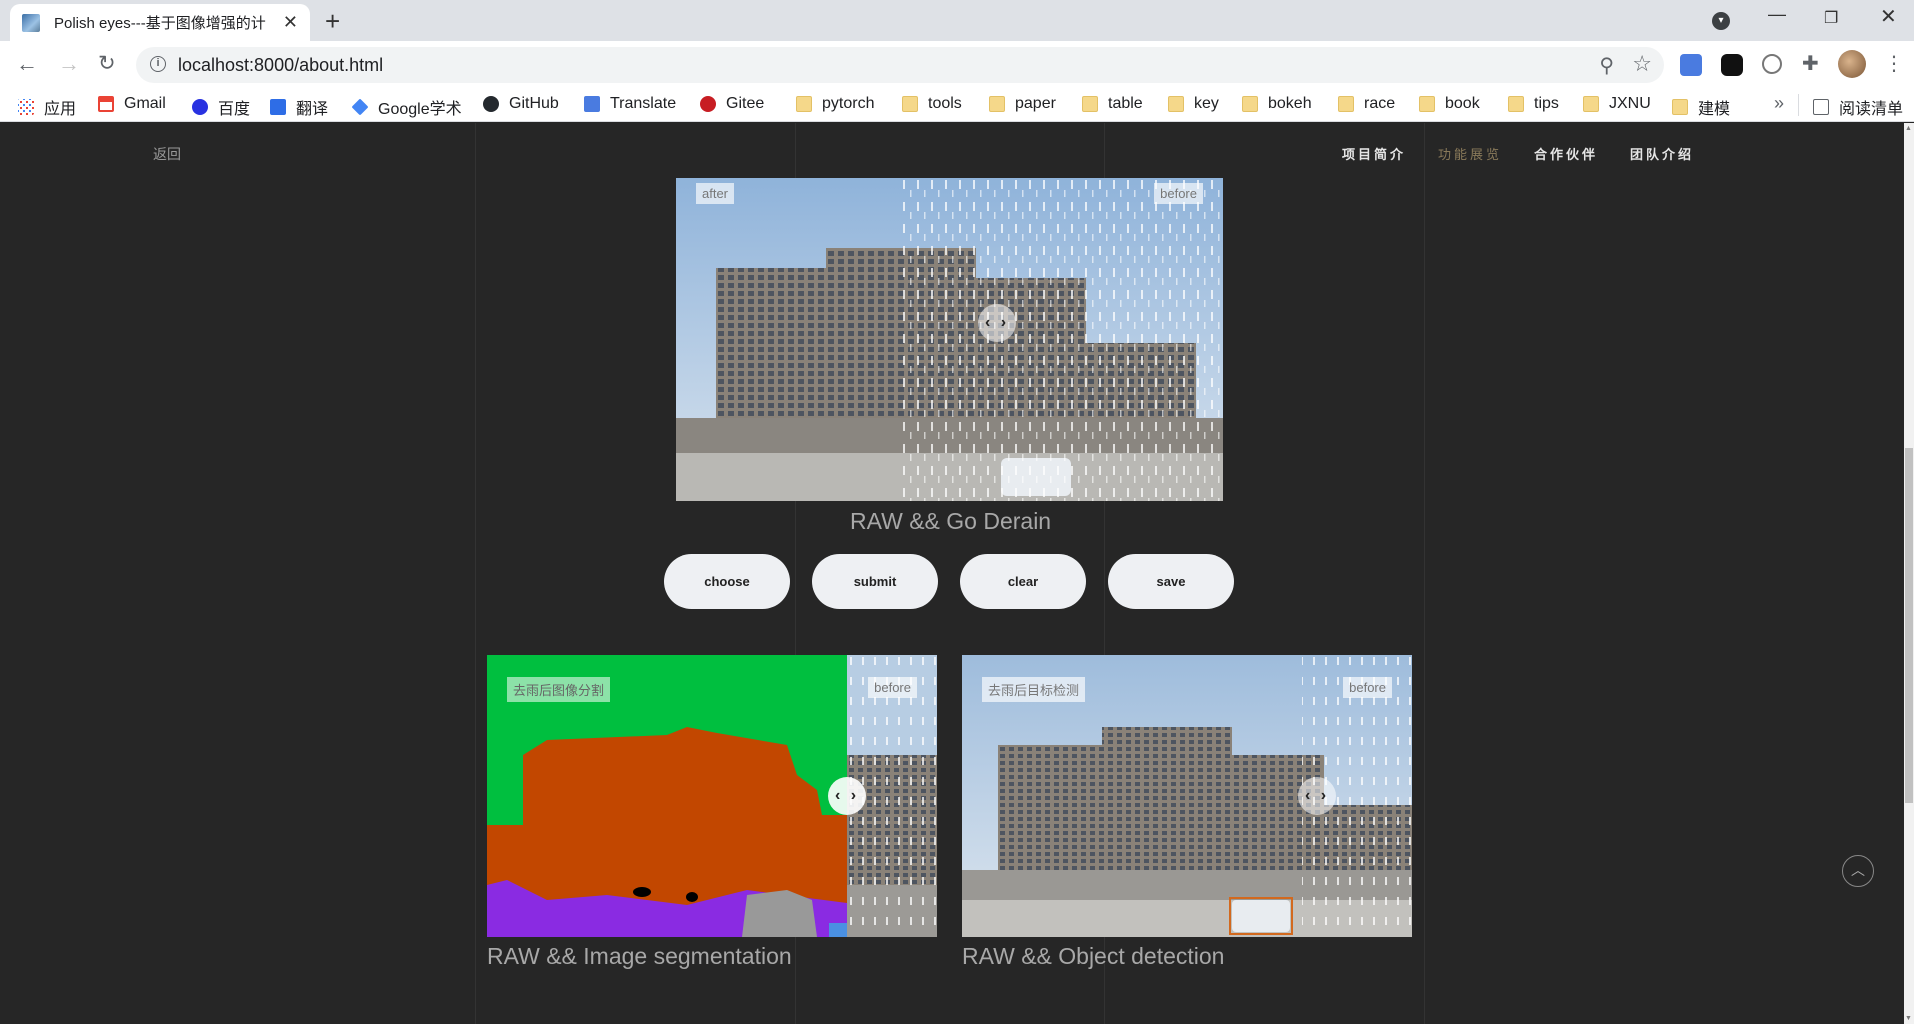  Describe the element at coordinates (1374, 153) in the screenshot. I see `nav-link-intro: 项目简介` at that location.